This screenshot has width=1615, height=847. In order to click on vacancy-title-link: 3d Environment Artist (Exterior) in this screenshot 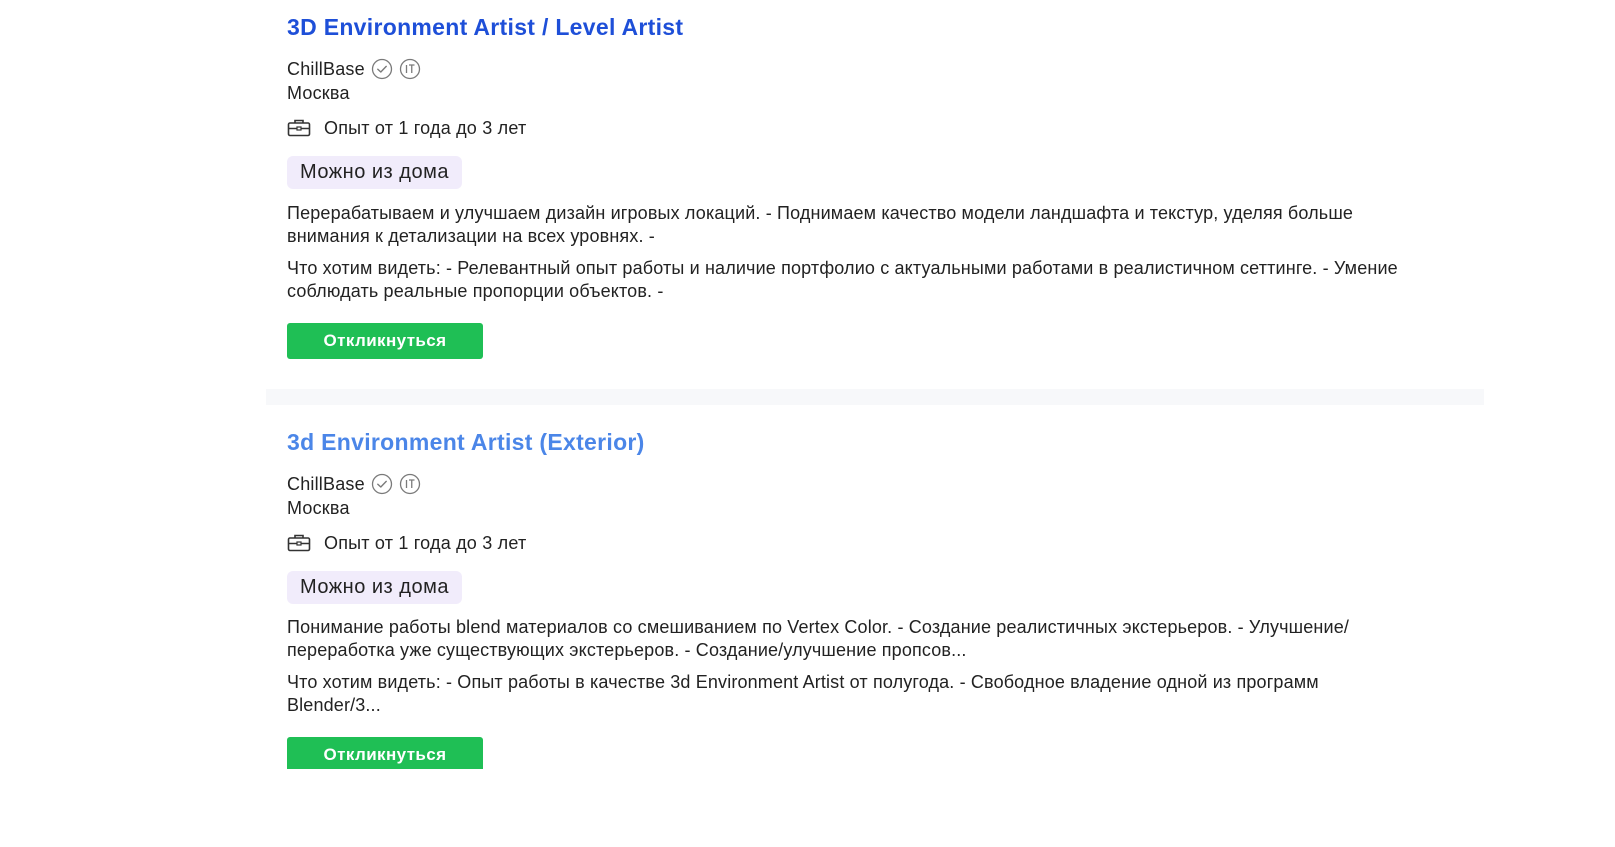, I will do `click(466, 442)`.